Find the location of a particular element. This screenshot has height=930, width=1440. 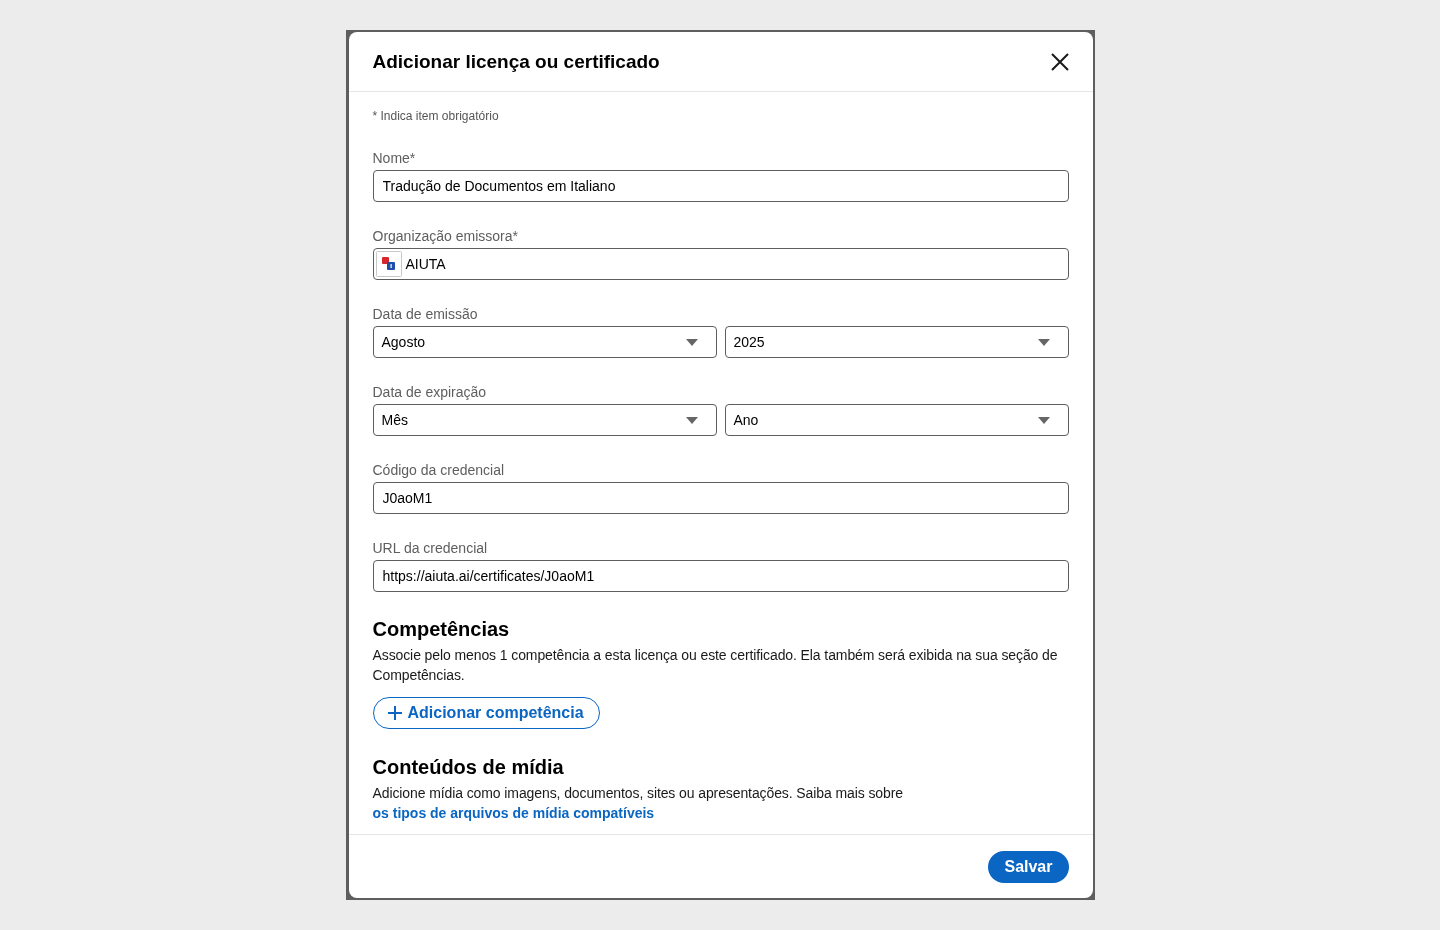

section-heading: Conteúdos de mídia is located at coordinates (468, 767).